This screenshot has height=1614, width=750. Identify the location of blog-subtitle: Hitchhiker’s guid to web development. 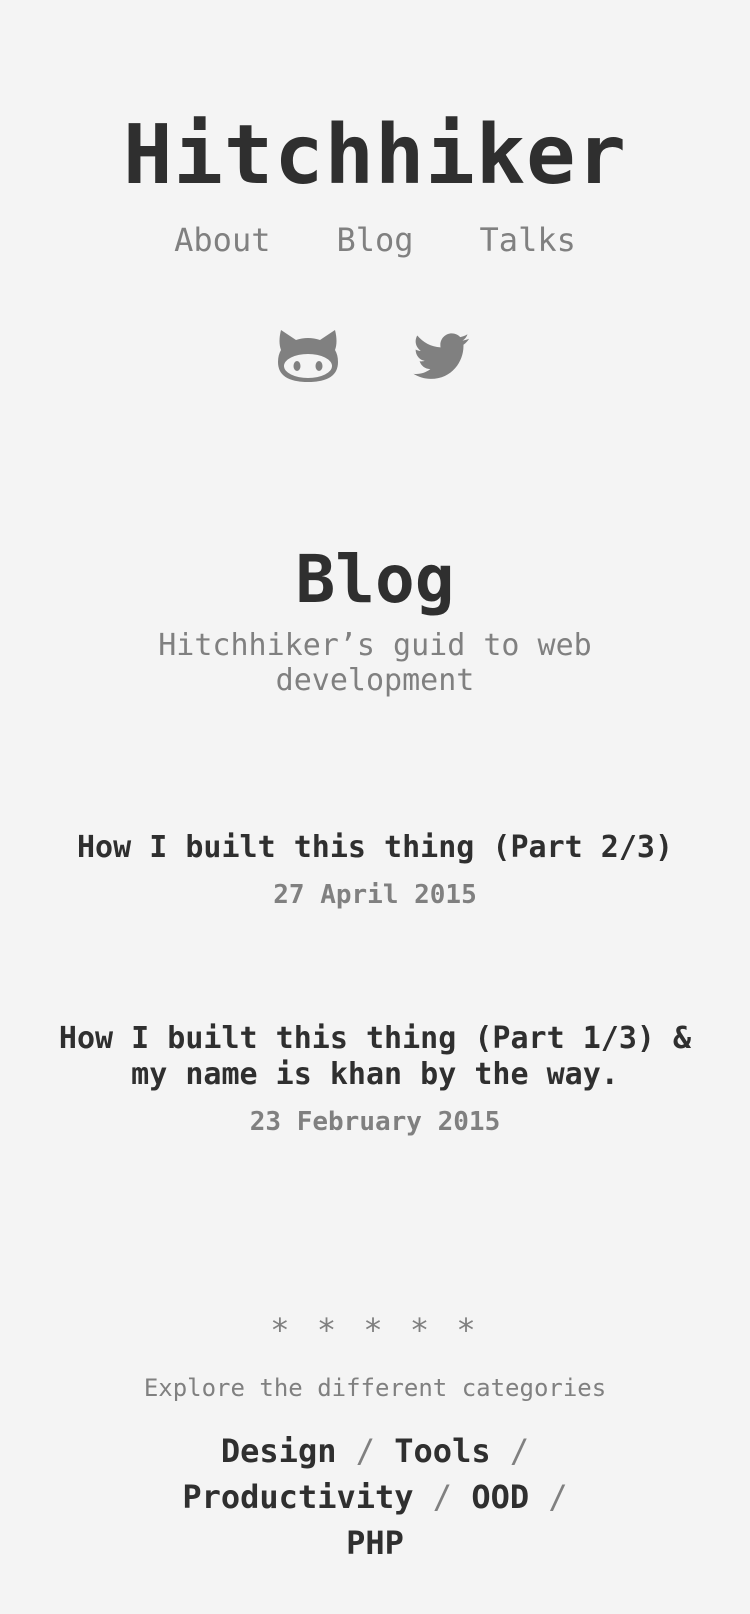
(375, 663).